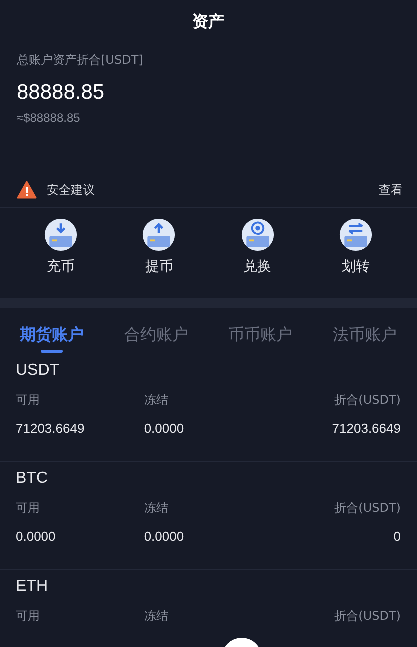 This screenshot has width=417, height=647. I want to click on download-tray-icon, so click(61, 235).